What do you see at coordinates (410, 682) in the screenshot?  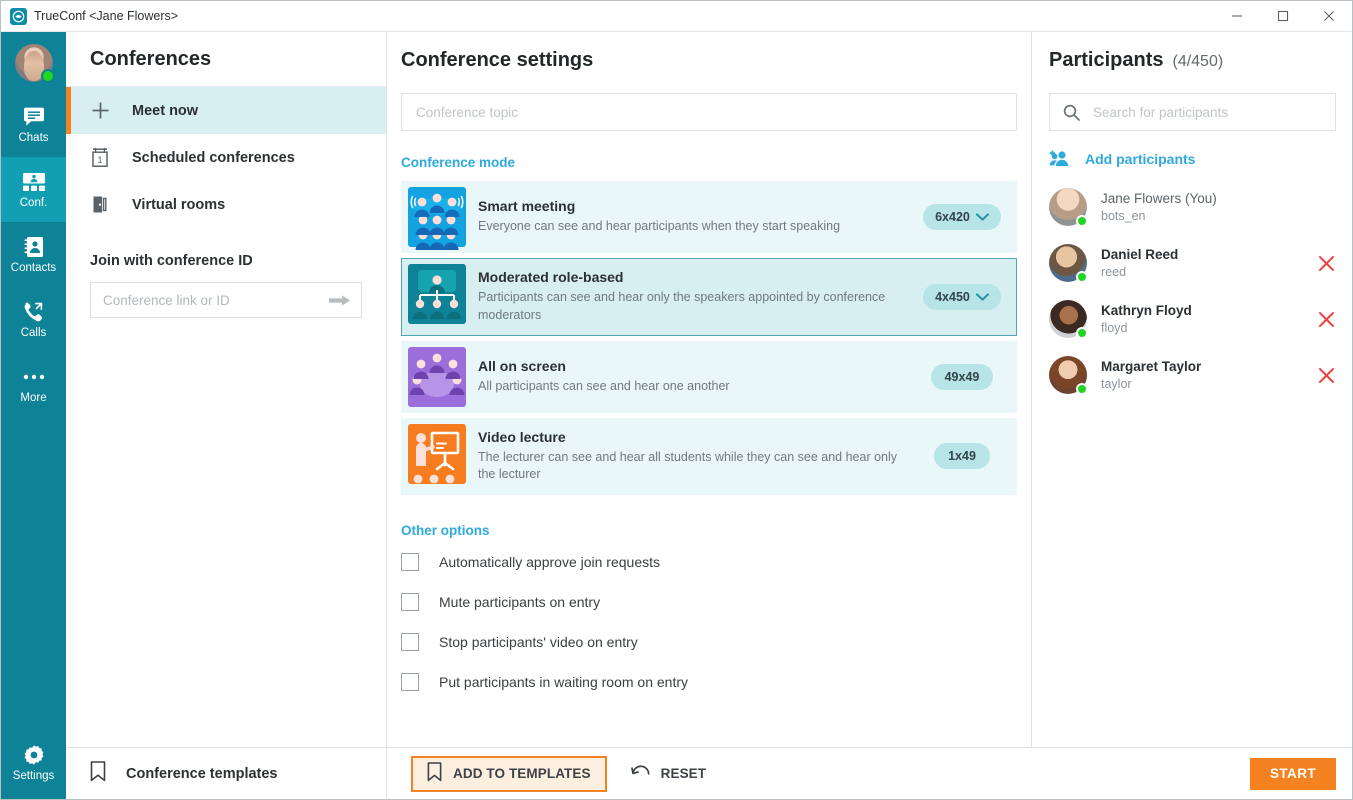 I see `checkbox-put-participants-in-waiting-room` at bounding box center [410, 682].